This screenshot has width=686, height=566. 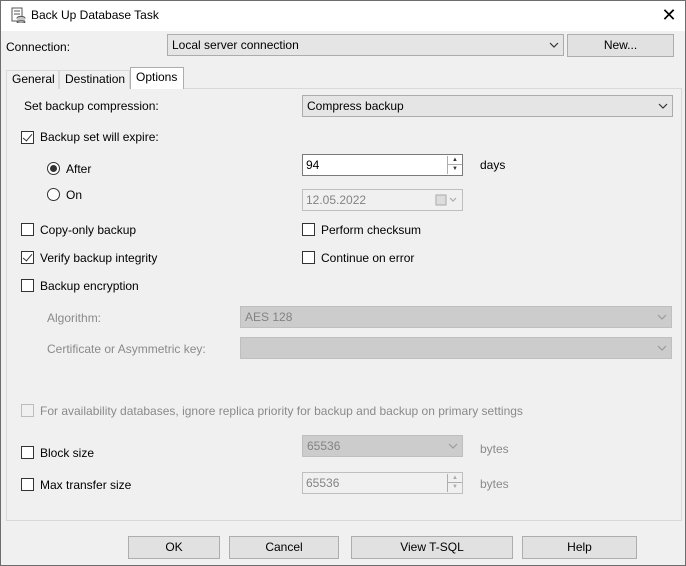 What do you see at coordinates (18, 15) in the screenshot?
I see `database-task-icon` at bounding box center [18, 15].